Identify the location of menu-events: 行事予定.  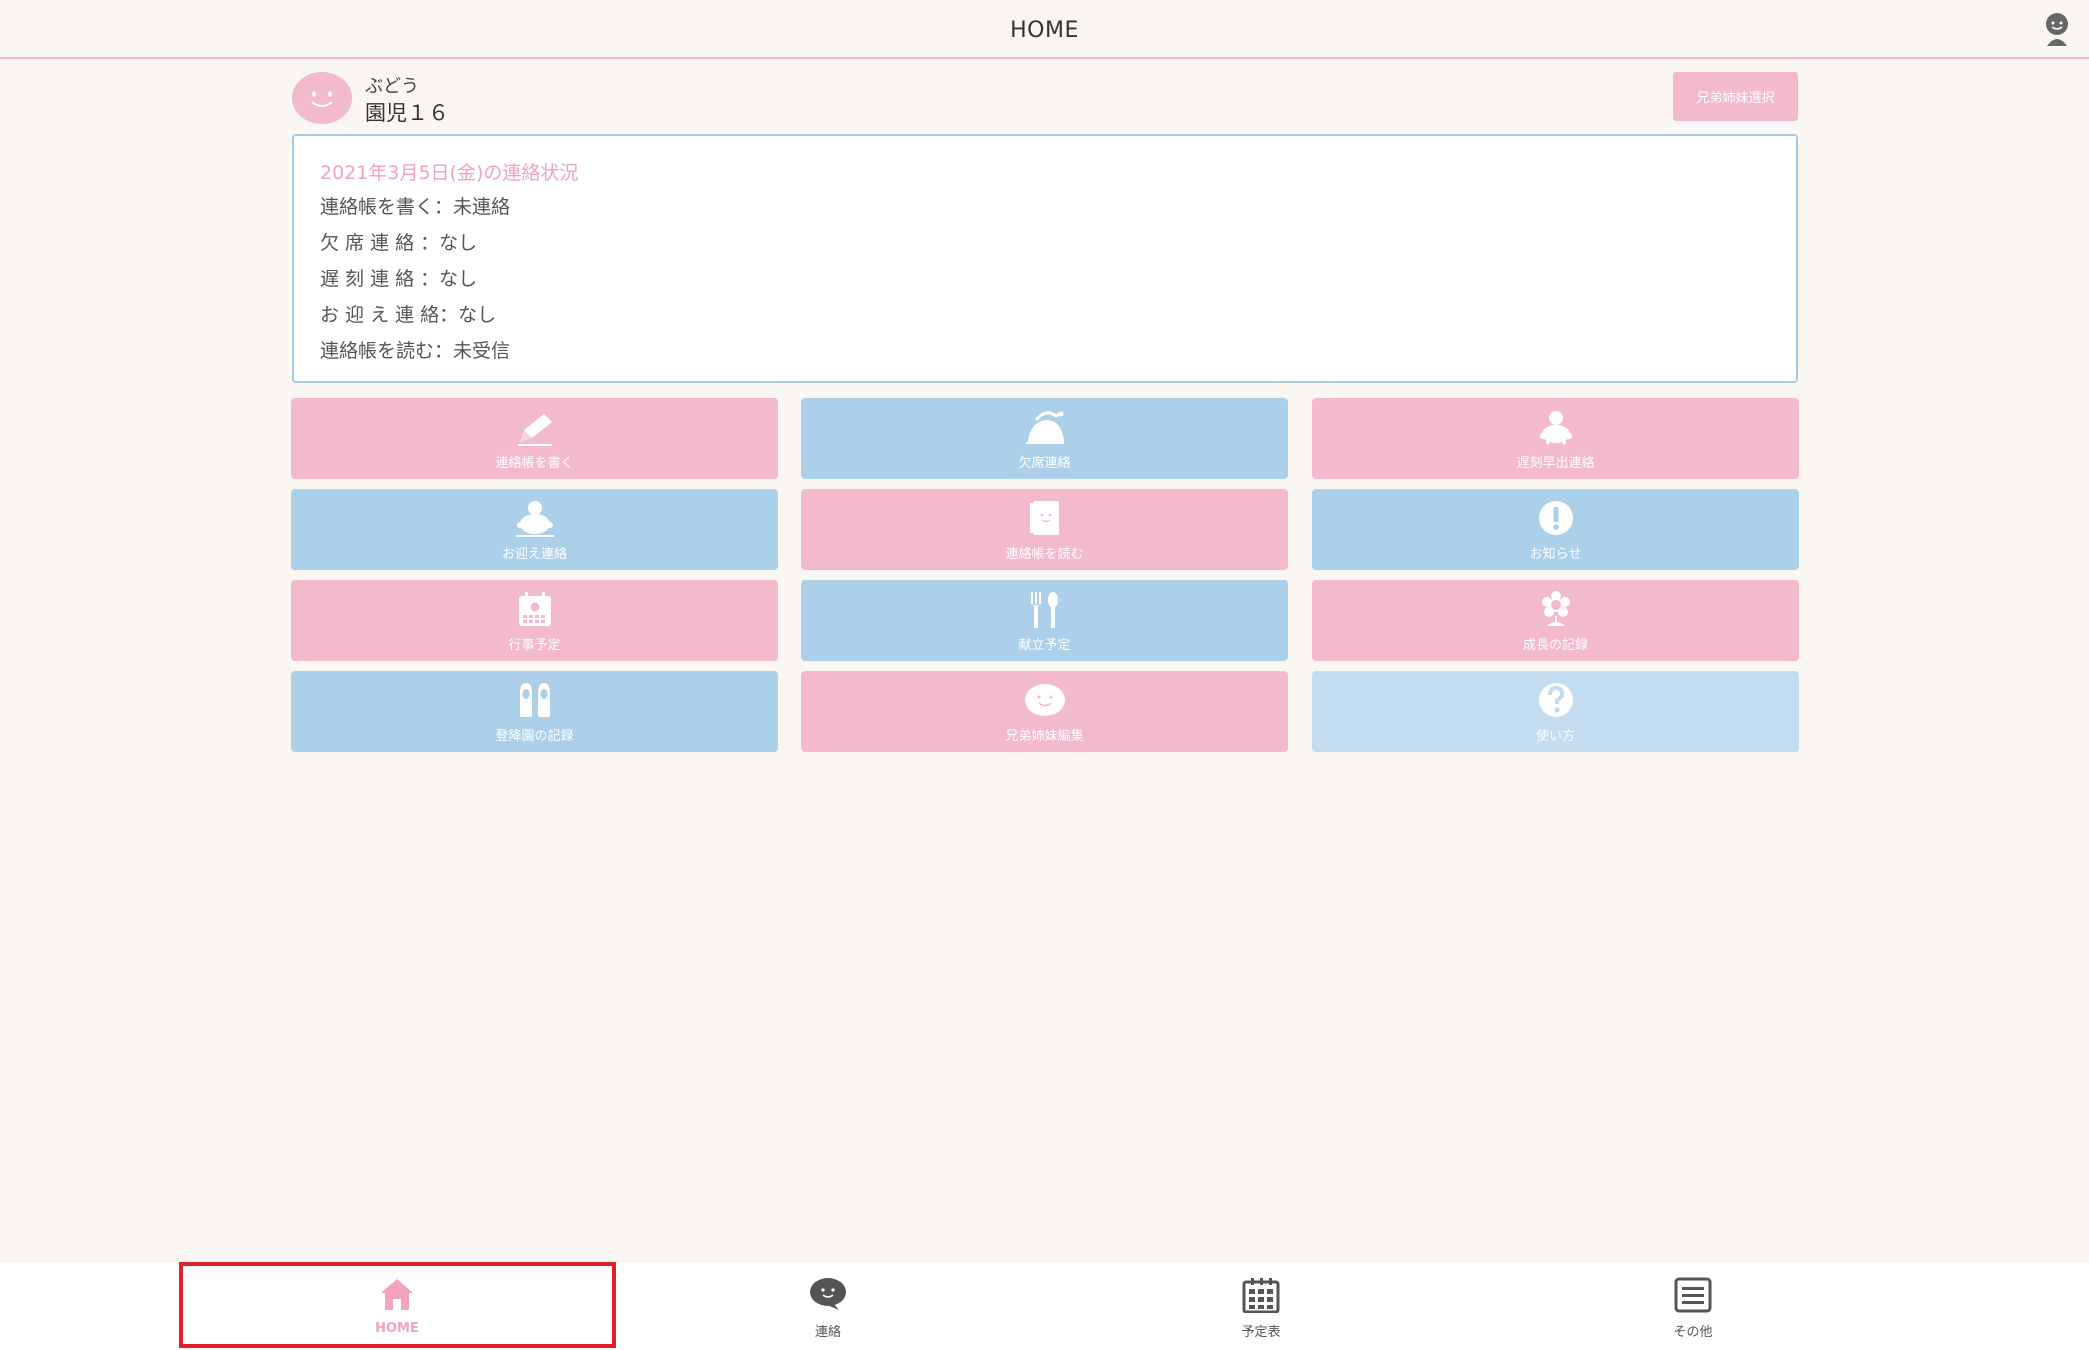
(534, 620).